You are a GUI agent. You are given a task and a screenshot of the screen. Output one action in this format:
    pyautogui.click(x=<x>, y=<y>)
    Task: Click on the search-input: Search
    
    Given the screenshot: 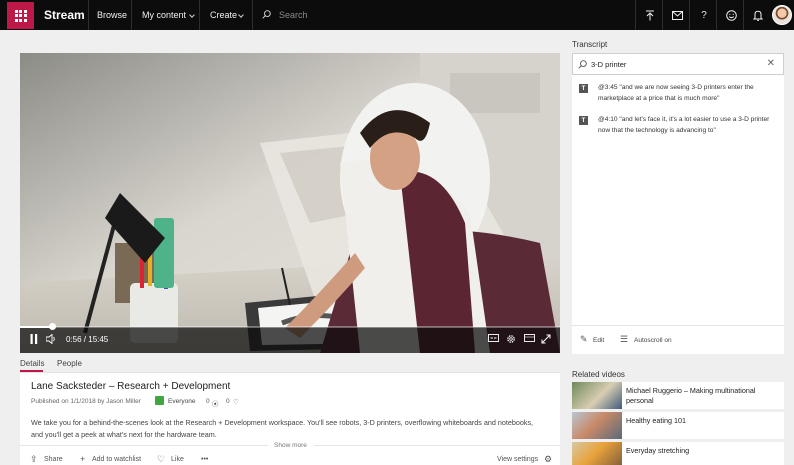 What is the action you would take?
    pyautogui.click(x=293, y=15)
    